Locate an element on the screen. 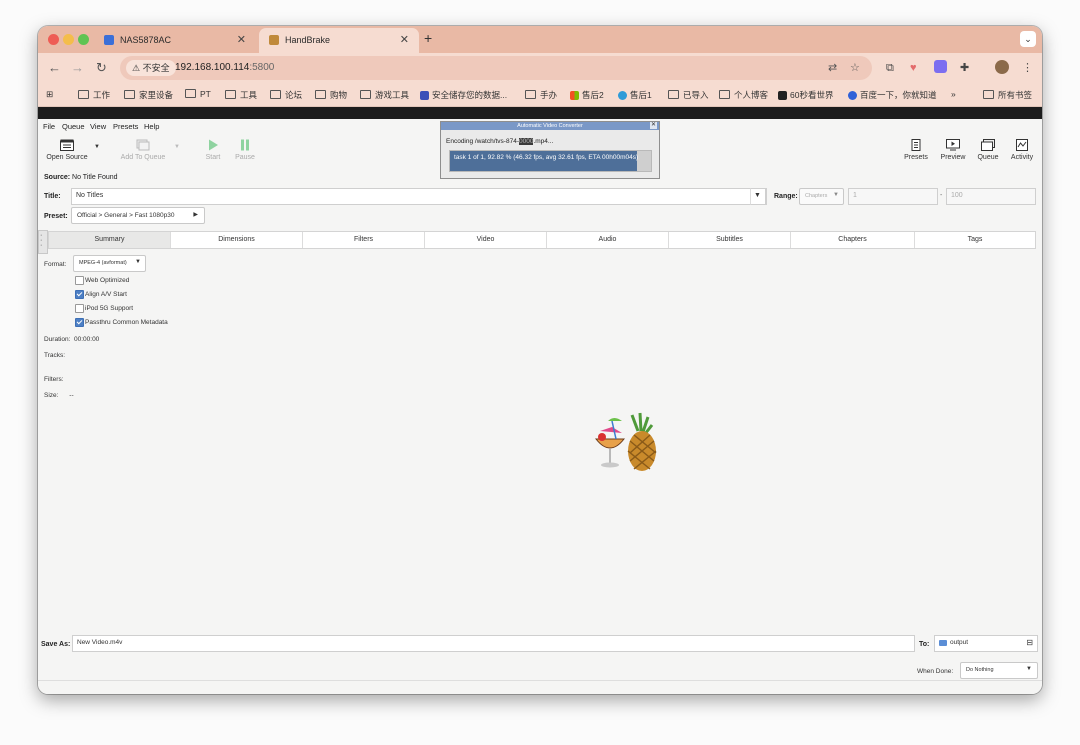 The image size is (1080, 745). tab-summary: Summary is located at coordinates (110, 240).